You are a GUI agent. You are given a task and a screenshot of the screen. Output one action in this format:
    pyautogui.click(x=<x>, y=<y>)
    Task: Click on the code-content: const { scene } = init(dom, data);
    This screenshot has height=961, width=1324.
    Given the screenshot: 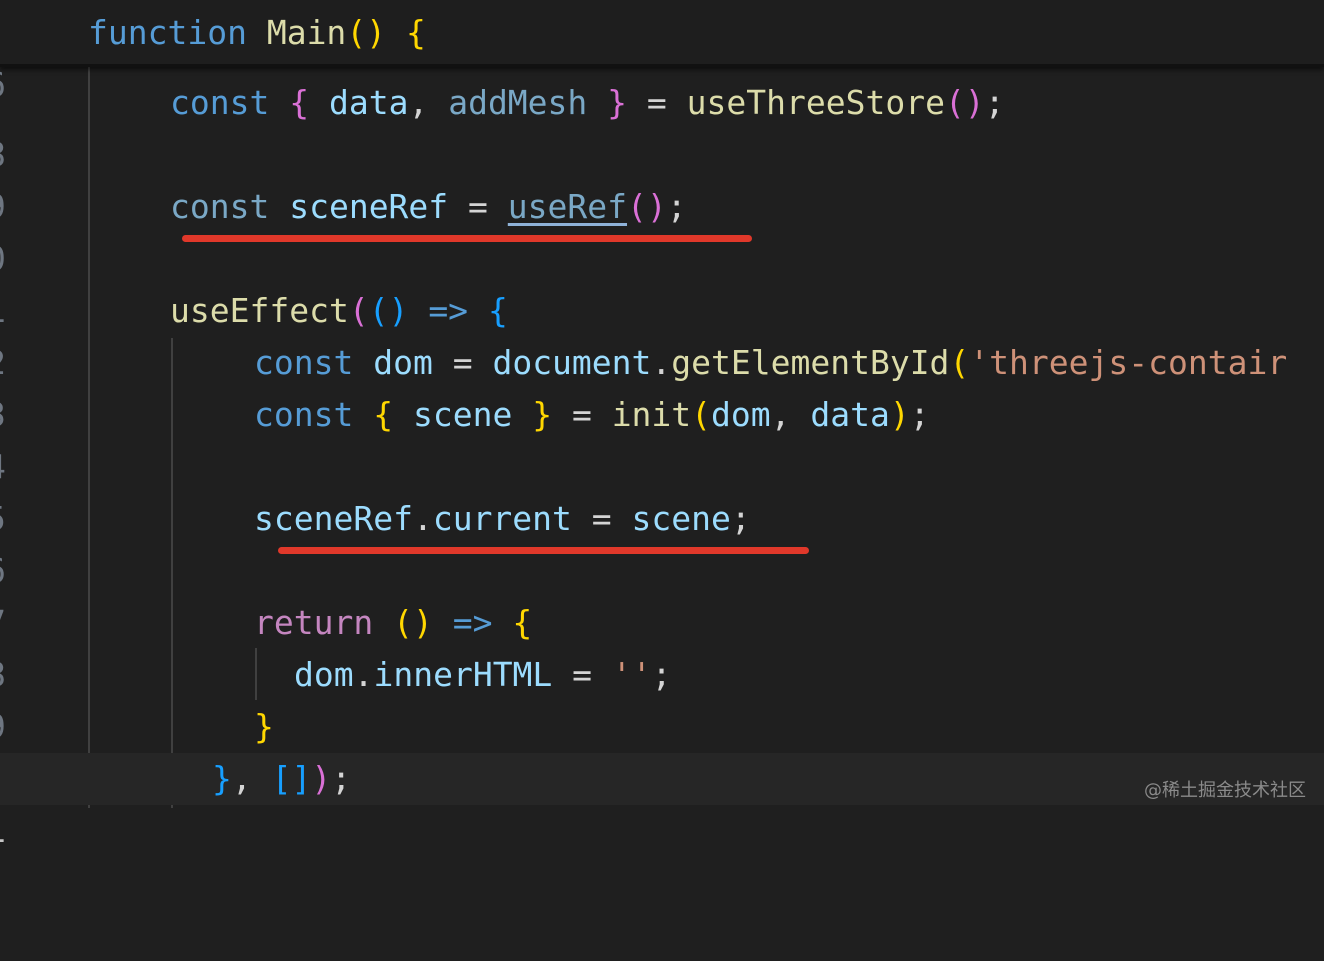 What is the action you would take?
    pyautogui.click(x=592, y=415)
    